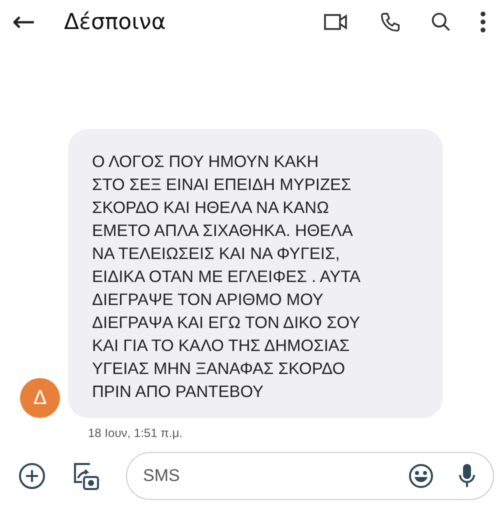 The width and height of the screenshot is (500, 506). What do you see at coordinates (178, 392) in the screenshot?
I see `message-text: ΠΡΙΝ ΑΠΟ ΡΑΝΤΕΒΟΥ` at bounding box center [178, 392].